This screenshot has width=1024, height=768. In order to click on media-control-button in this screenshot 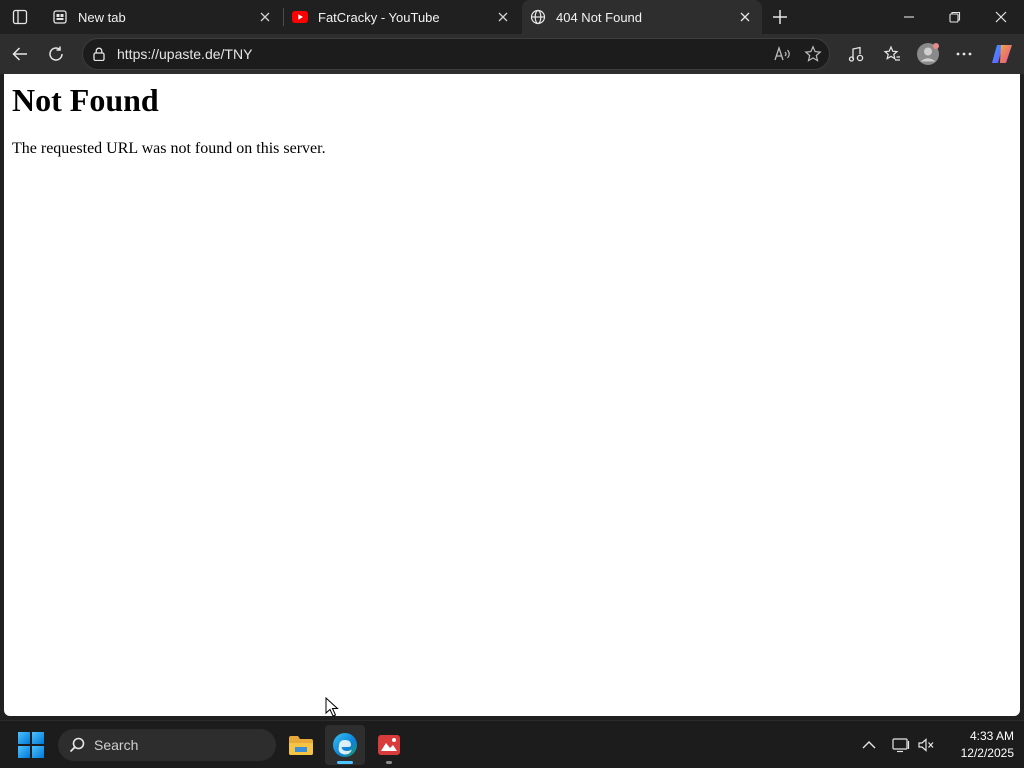, I will do `click(856, 54)`.